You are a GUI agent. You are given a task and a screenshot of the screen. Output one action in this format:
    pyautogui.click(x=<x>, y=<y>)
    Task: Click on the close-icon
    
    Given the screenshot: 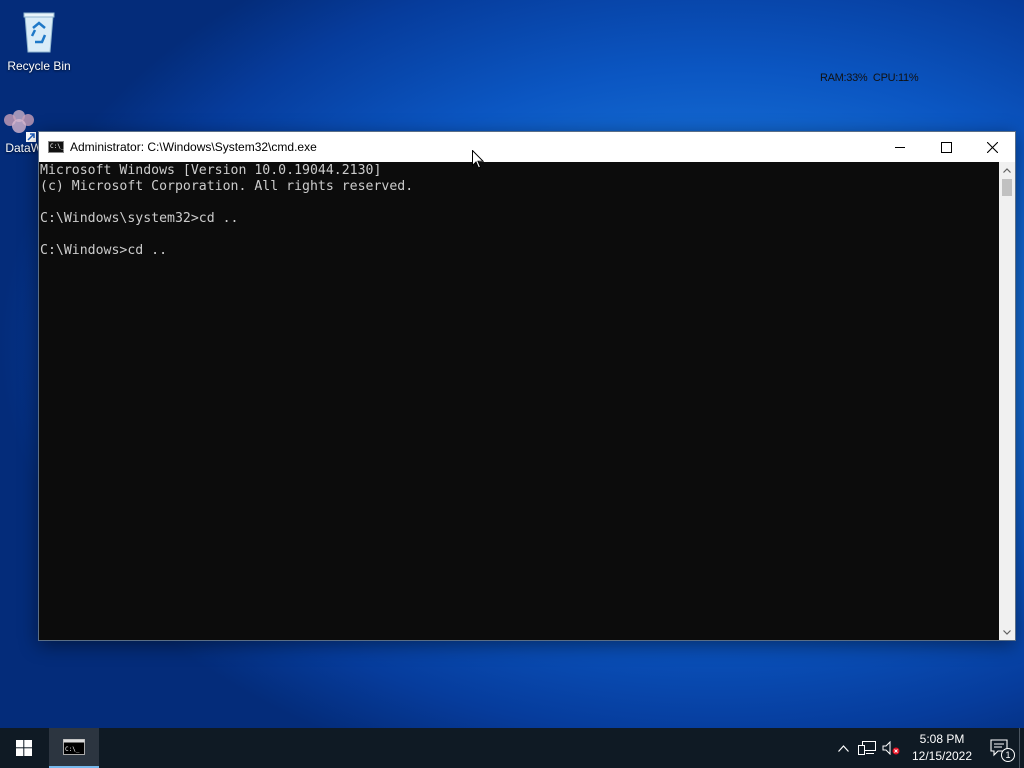 What is the action you would take?
    pyautogui.click(x=992, y=147)
    